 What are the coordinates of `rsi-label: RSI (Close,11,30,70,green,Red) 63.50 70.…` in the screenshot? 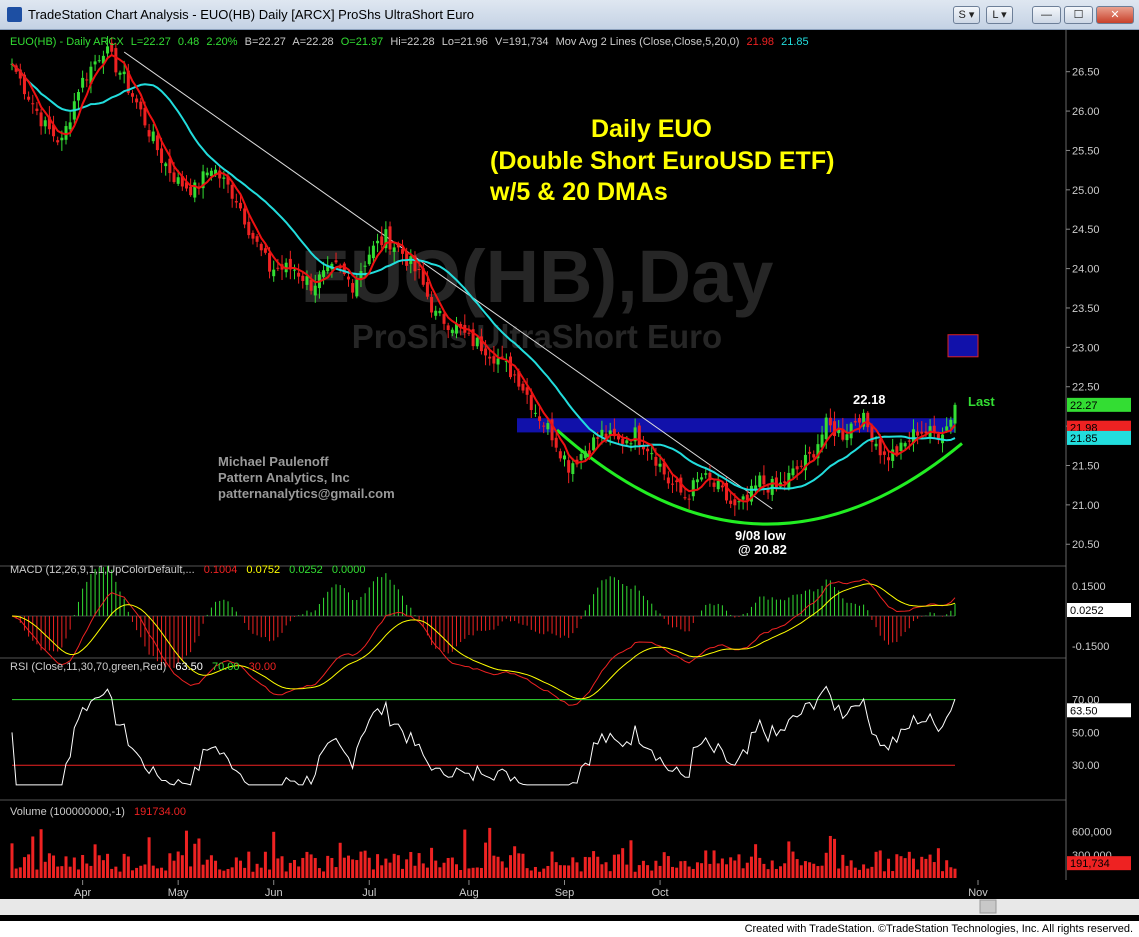 It's located at (143, 667).